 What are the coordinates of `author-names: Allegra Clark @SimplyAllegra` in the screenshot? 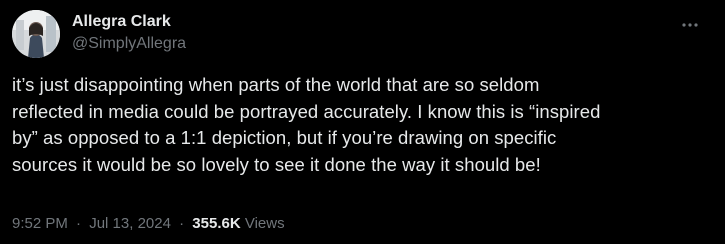 It's located at (129, 33).